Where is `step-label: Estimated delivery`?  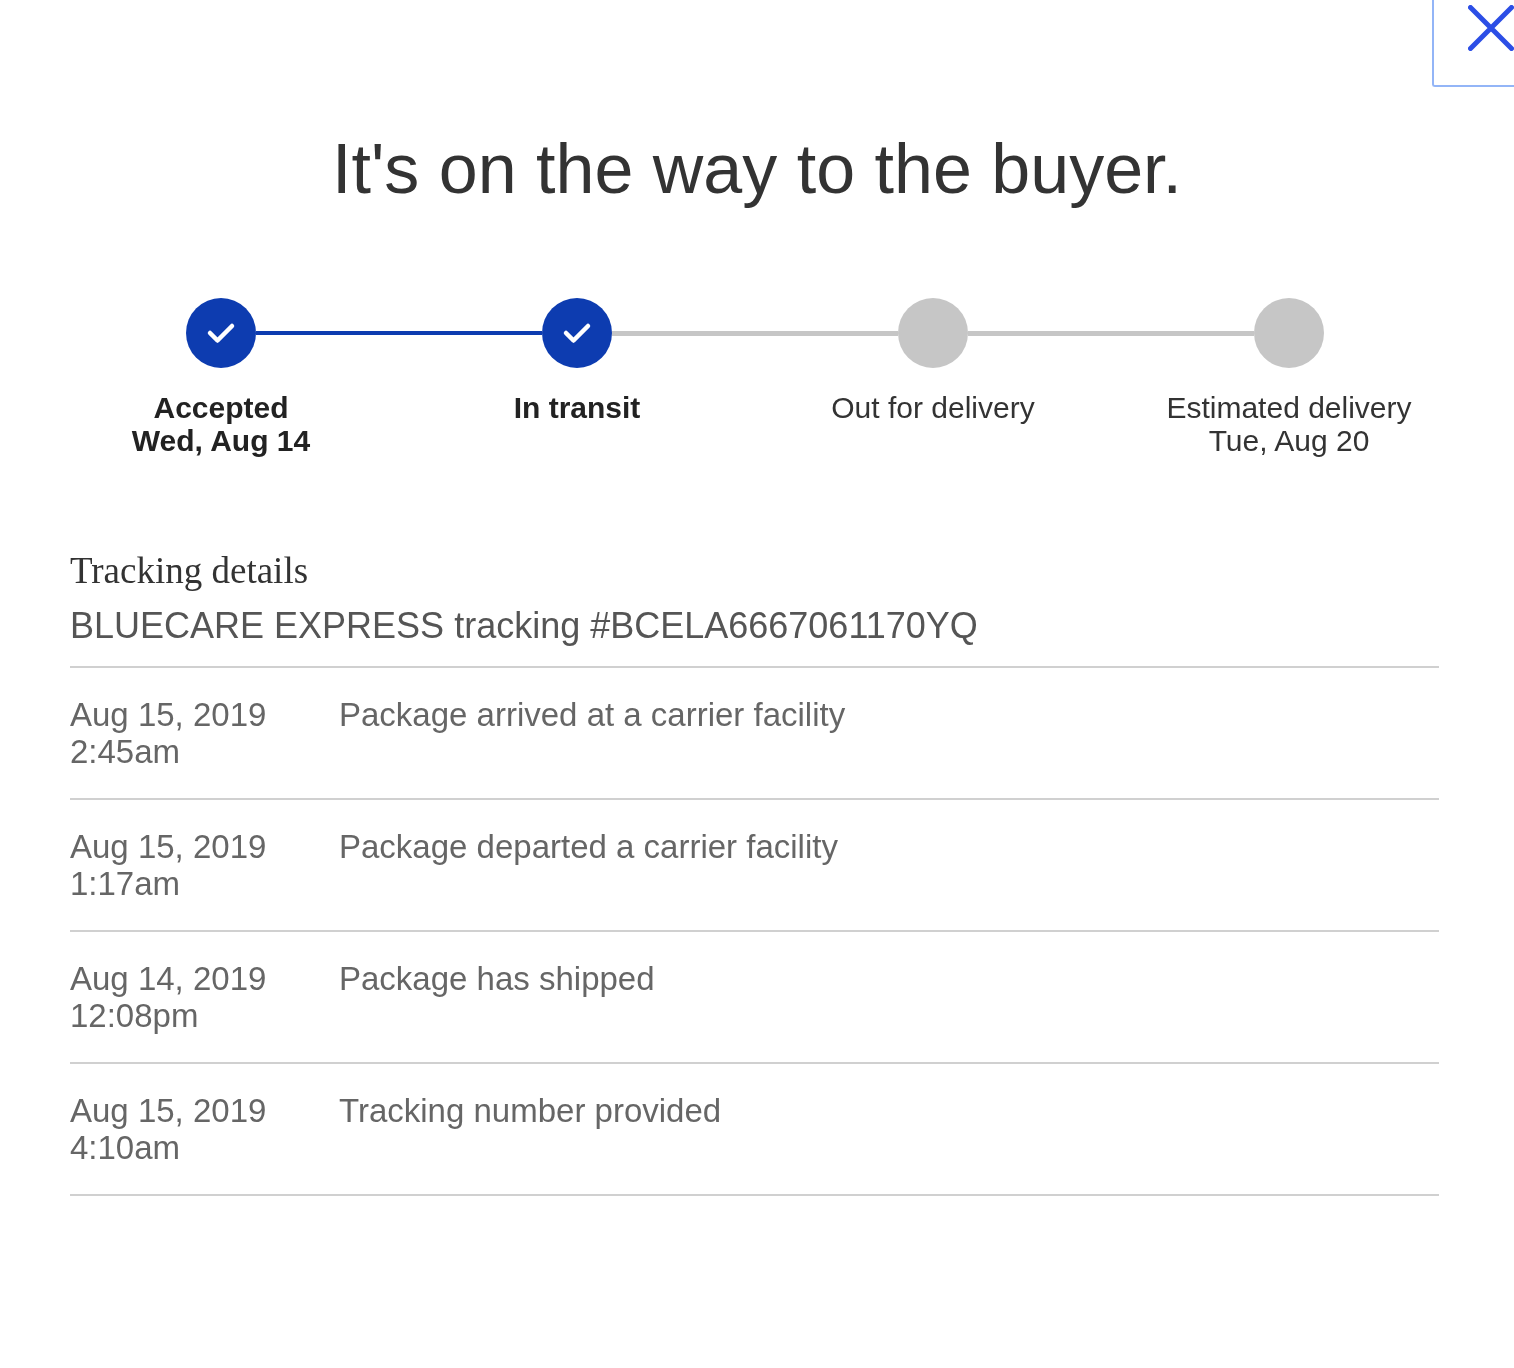
step-label: Estimated delivery is located at coordinates (1289, 407).